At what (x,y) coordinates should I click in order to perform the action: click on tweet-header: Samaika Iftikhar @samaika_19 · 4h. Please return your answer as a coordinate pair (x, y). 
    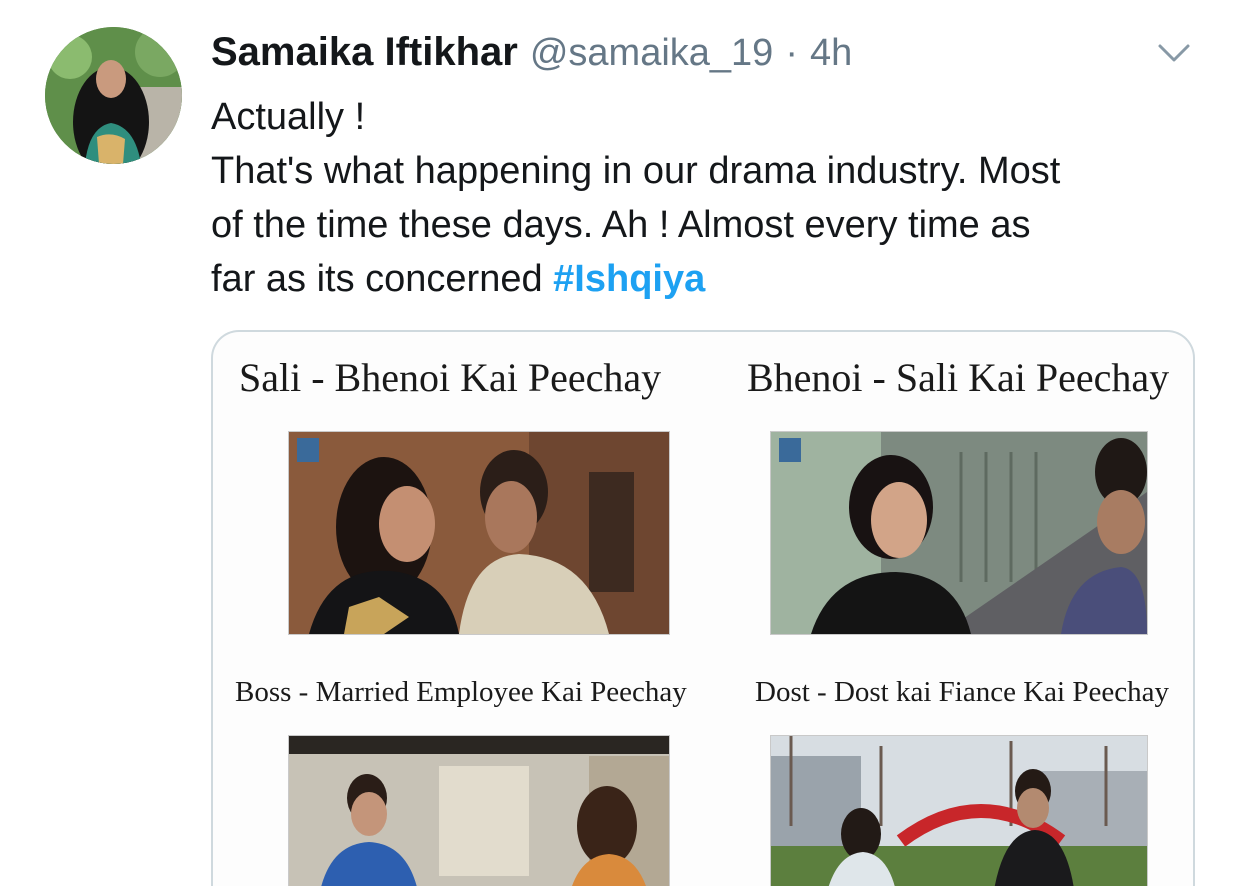
    Looking at the image, I should click on (531, 52).